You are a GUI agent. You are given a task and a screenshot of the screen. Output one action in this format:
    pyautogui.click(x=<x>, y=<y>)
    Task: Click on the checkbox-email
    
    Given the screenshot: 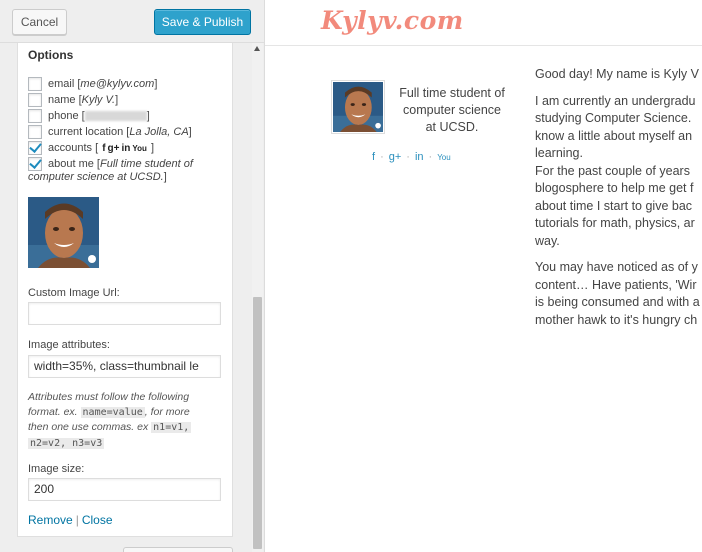 What is the action you would take?
    pyautogui.click(x=35, y=84)
    